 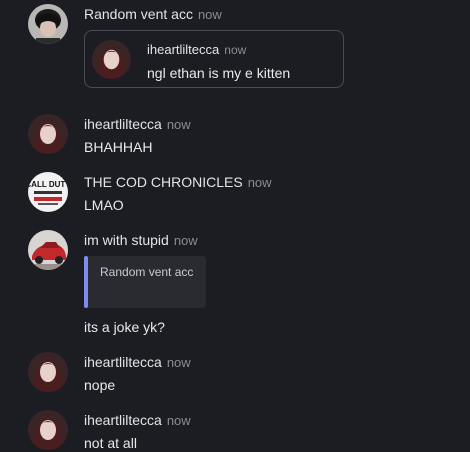 I want to click on author-name: im with stupid, so click(x=126, y=240).